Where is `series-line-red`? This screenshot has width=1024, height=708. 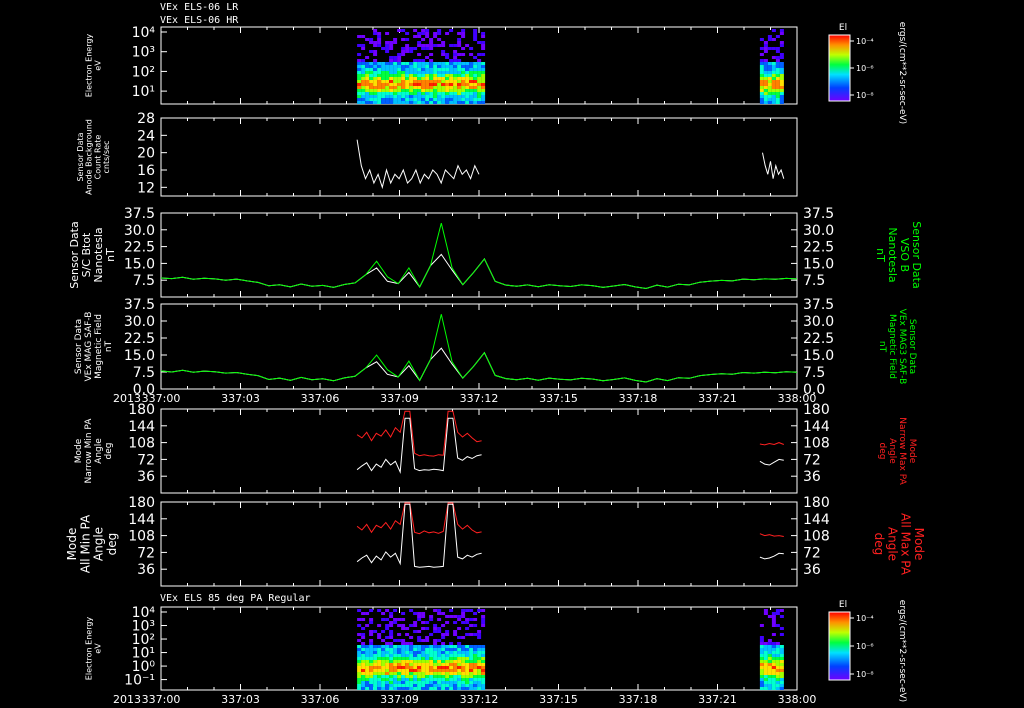 series-line-red is located at coordinates (771, 444).